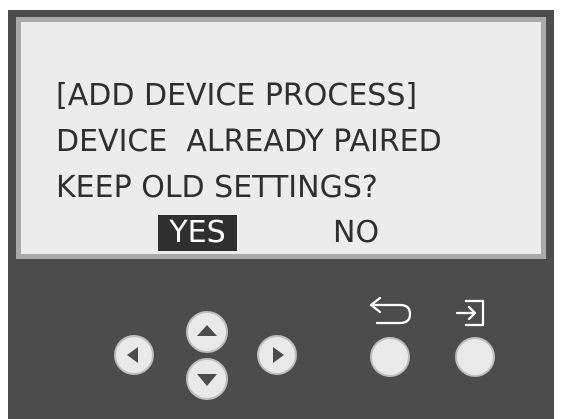  I want to click on right-button, so click(277, 355).